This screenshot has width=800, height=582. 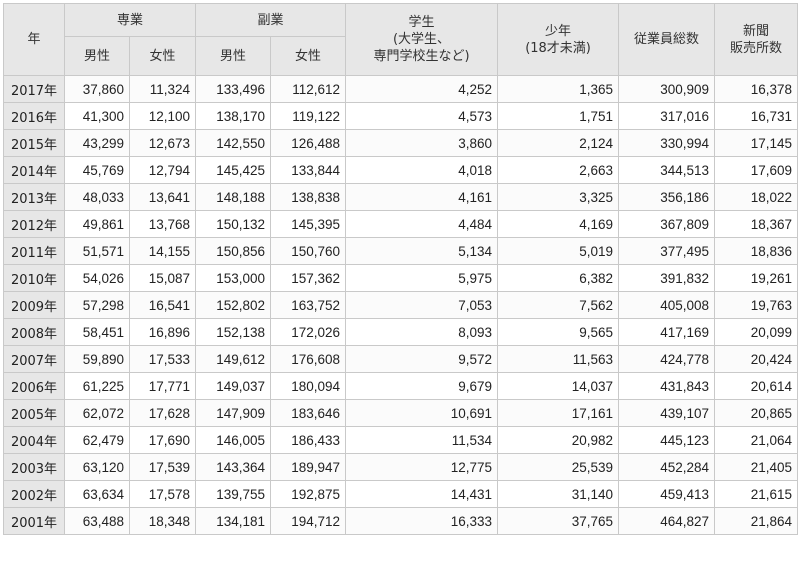 What do you see at coordinates (308, 521) in the screenshot?
I see `cell-side-female: 194,712` at bounding box center [308, 521].